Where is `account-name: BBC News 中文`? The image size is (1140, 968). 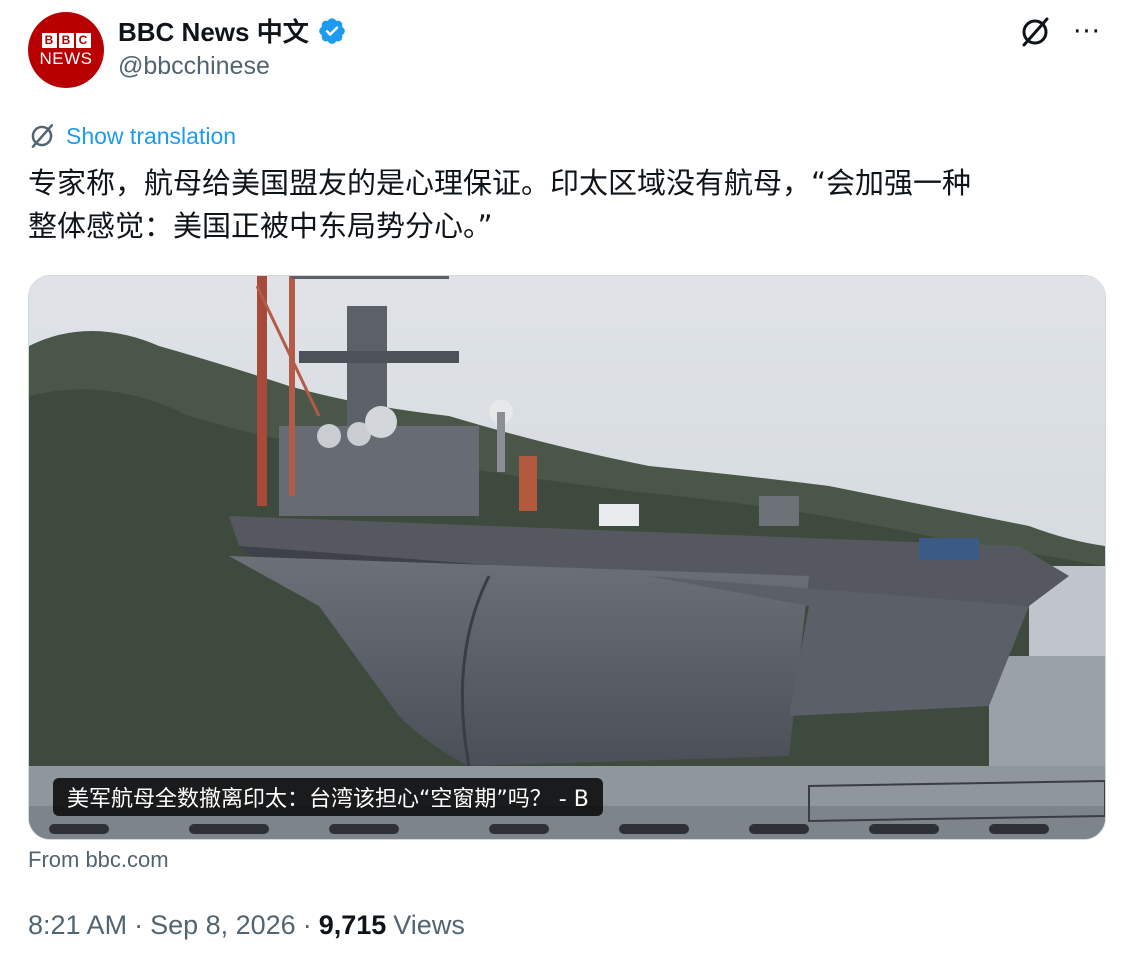
account-name: BBC News 中文 is located at coordinates (213, 30).